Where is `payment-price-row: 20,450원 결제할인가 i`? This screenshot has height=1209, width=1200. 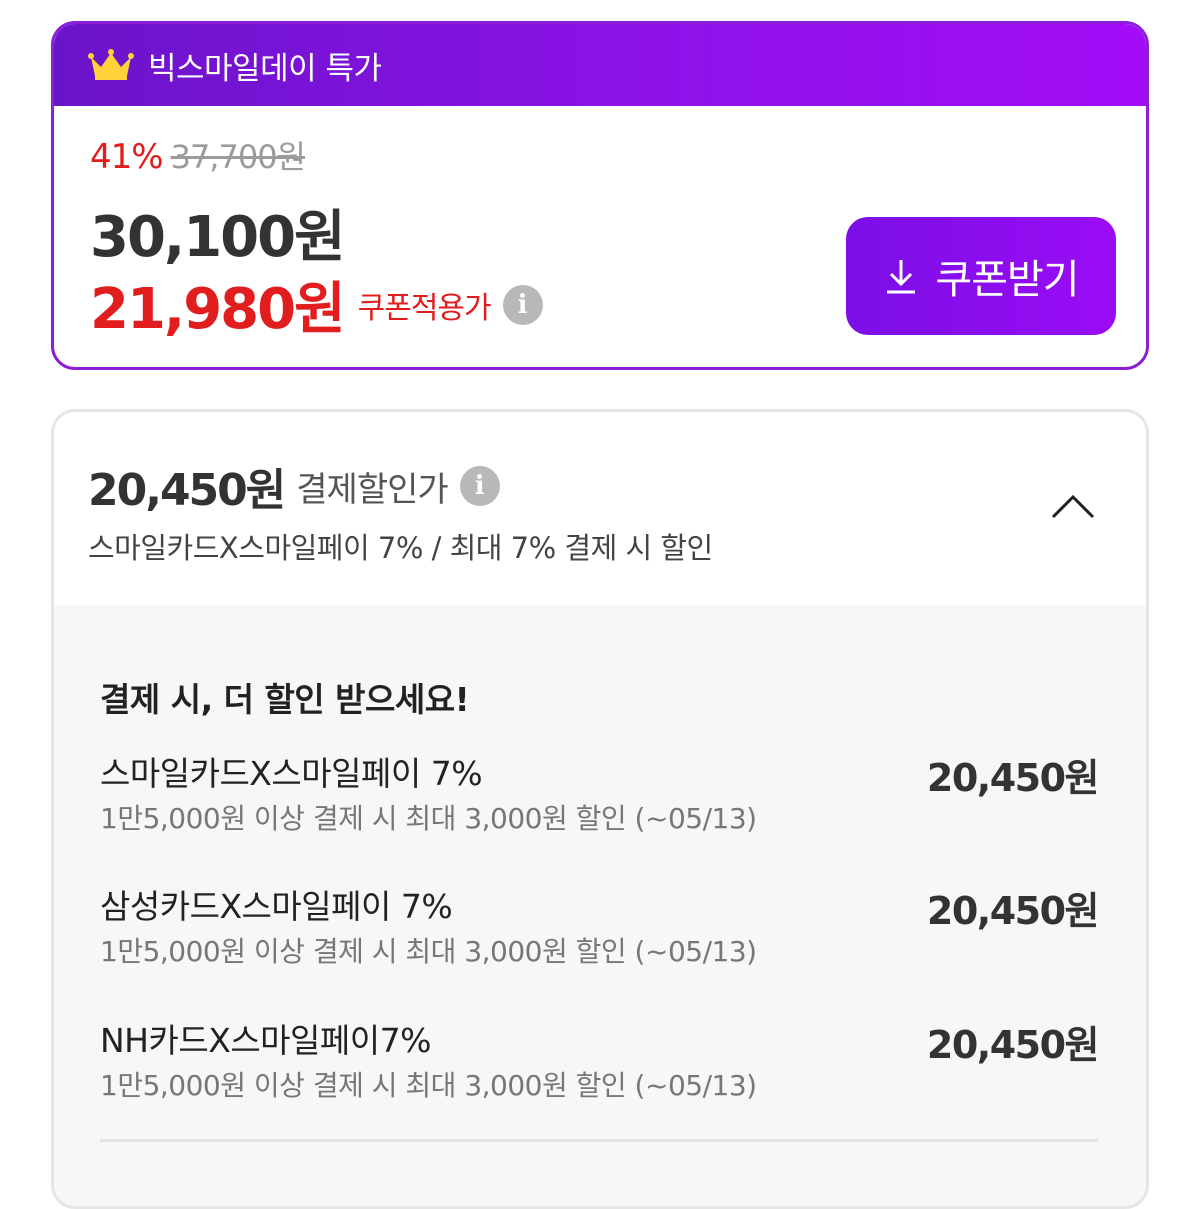
payment-price-row: 20,450원 결제할인가 i is located at coordinates (294, 486).